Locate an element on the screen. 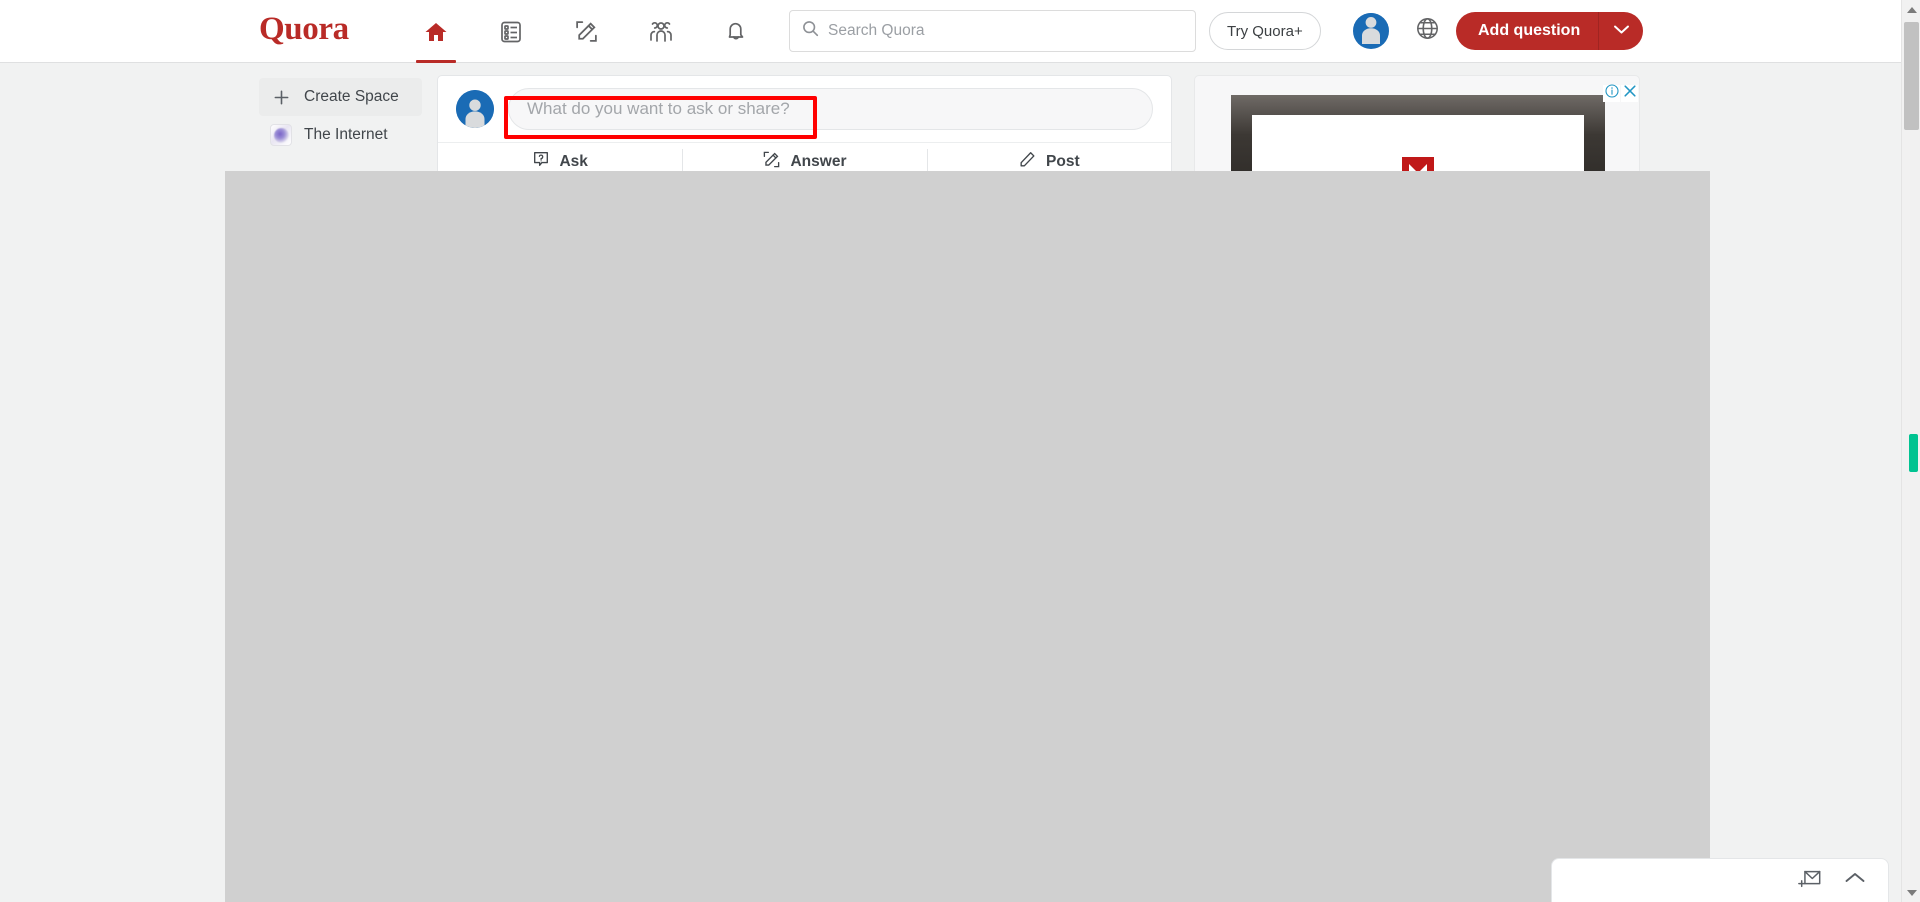 Image resolution: width=1920 pixels, height=902 pixels. ad-panel is located at coordinates (1417, 127).